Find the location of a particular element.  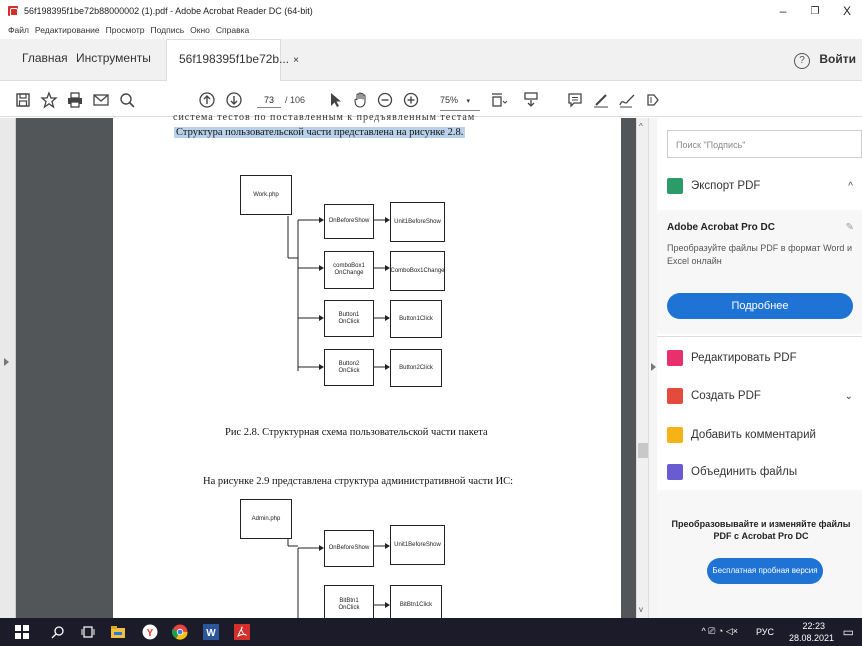

tray-icons: ^ ⎚ ◔ ◁× is located at coordinates (719, 631).